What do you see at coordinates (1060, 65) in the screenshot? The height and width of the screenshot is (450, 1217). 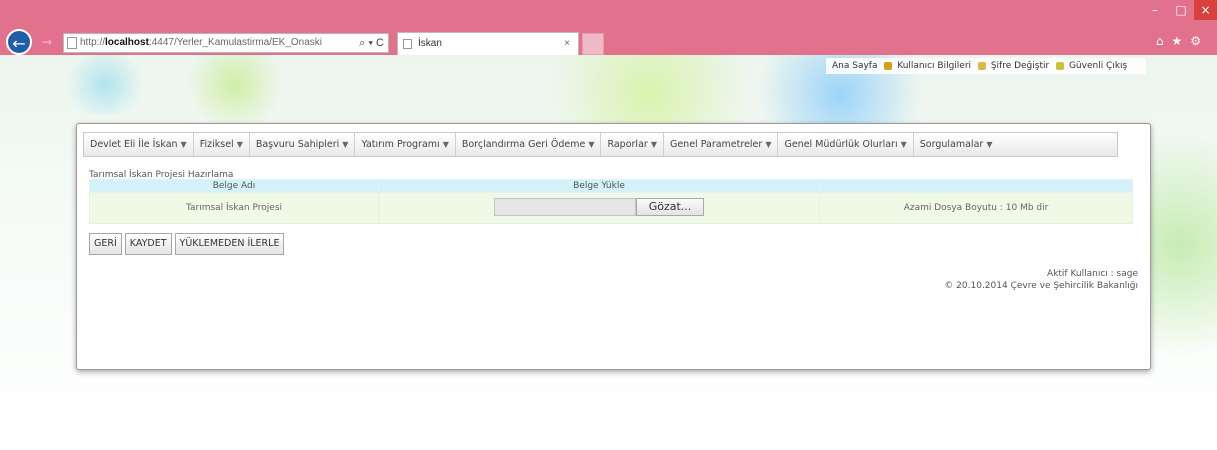 I see `logout-icon` at bounding box center [1060, 65].